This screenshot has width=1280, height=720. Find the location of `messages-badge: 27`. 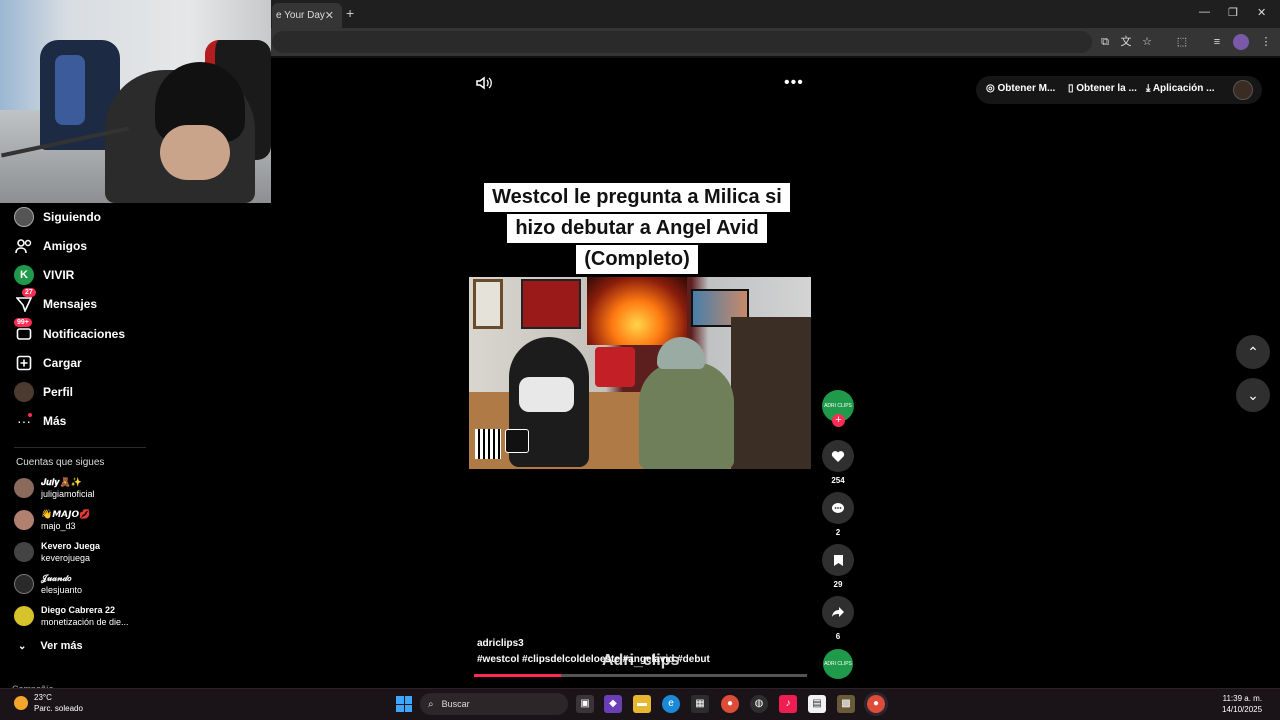

messages-badge: 27 is located at coordinates (29, 292).